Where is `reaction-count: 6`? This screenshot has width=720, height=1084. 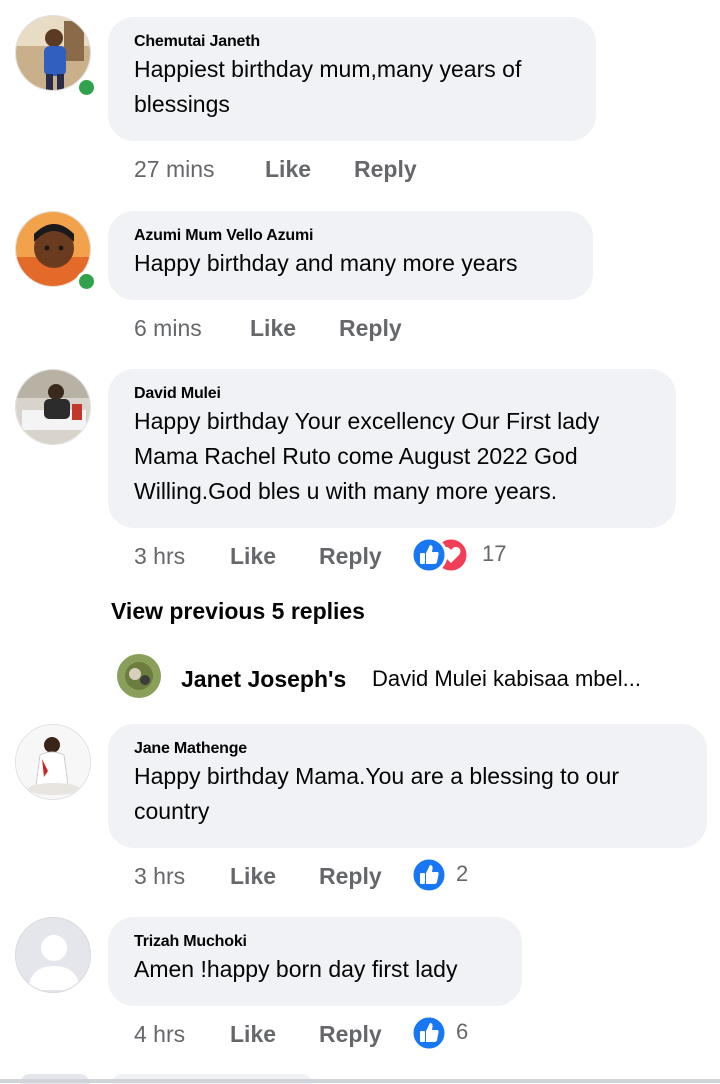 reaction-count: 6 is located at coordinates (462, 1031).